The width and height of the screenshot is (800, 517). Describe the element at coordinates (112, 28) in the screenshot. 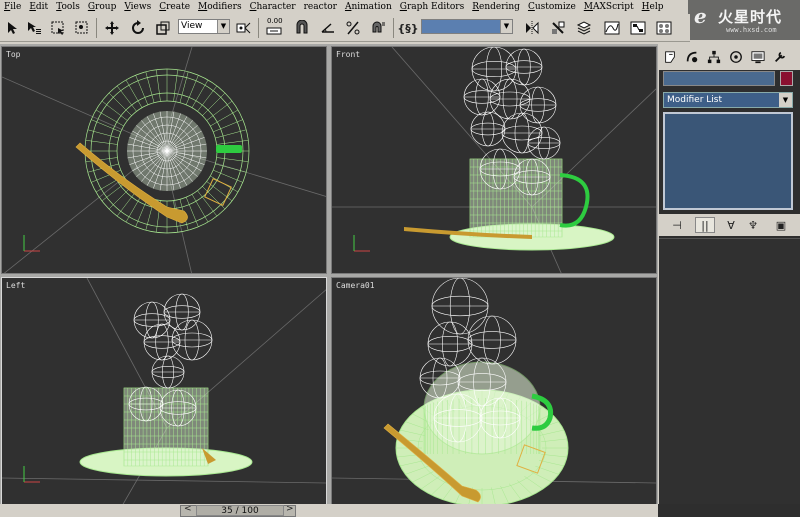

I see `move-icon` at that location.